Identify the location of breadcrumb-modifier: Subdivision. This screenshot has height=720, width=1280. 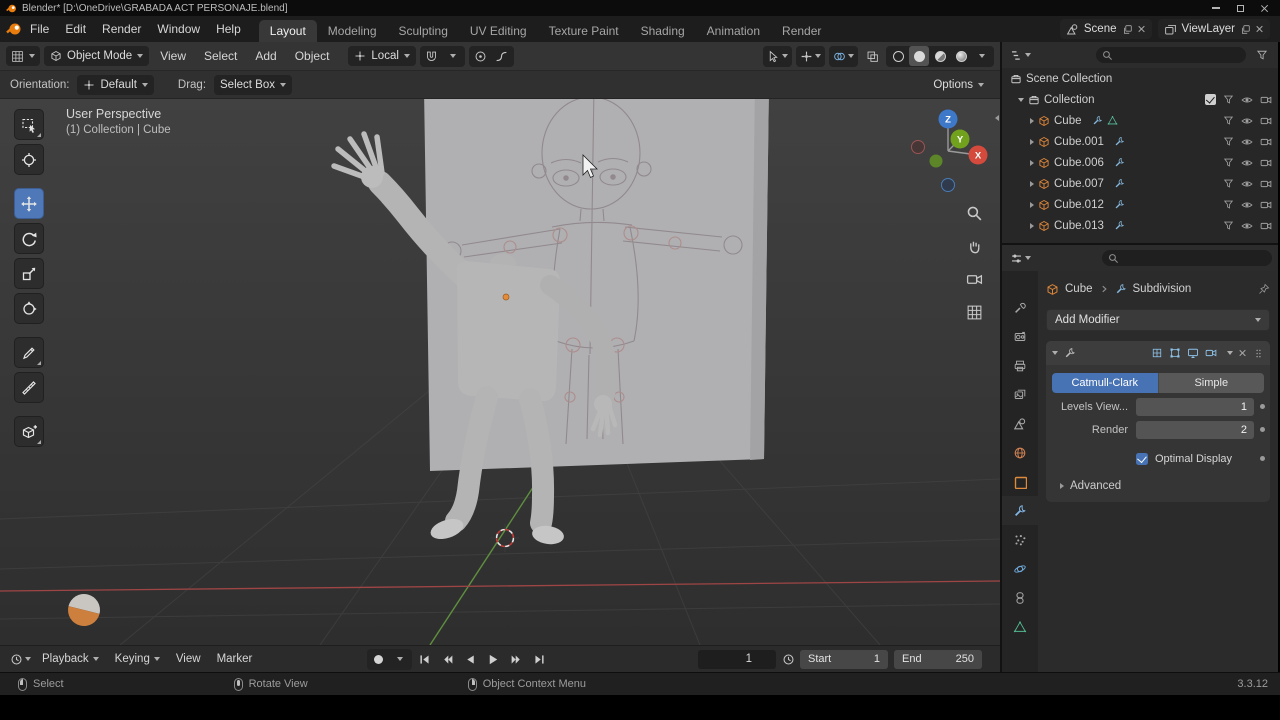
(1162, 289).